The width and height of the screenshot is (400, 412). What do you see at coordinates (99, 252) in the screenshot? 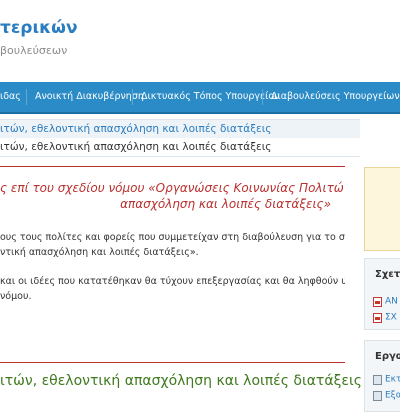
I see `paragraph-line: ντική απασχόληση και λοιπές διατάξεις».` at bounding box center [99, 252].